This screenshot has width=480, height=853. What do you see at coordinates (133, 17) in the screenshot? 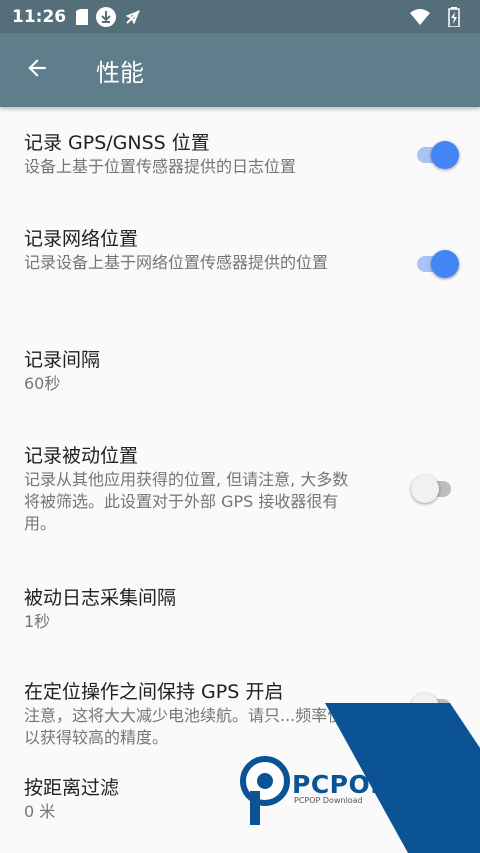
I see `location-off-icon` at bounding box center [133, 17].